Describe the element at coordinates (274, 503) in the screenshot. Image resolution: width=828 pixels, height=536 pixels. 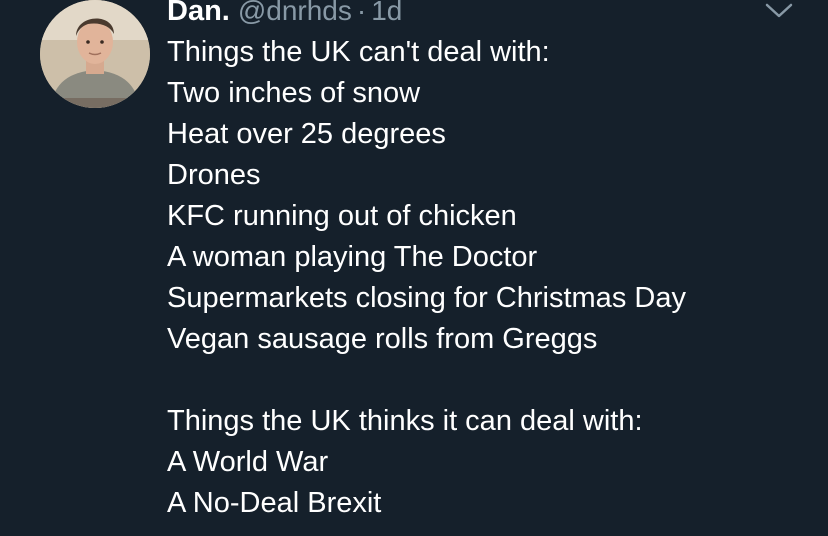
I see `tweet-line: A No-Deal Brexit` at that location.